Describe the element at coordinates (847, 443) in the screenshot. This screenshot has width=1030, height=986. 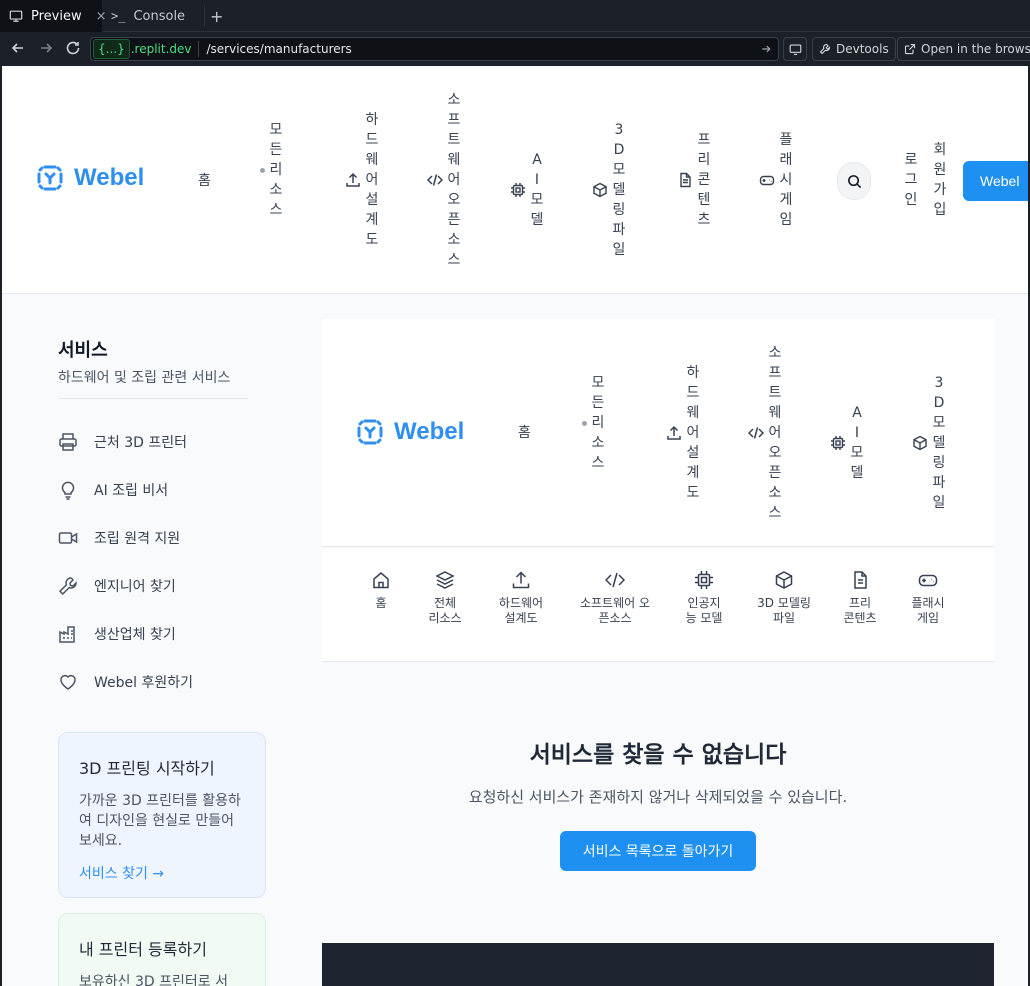
I see `inner-nav-ai-model: AI모델` at that location.